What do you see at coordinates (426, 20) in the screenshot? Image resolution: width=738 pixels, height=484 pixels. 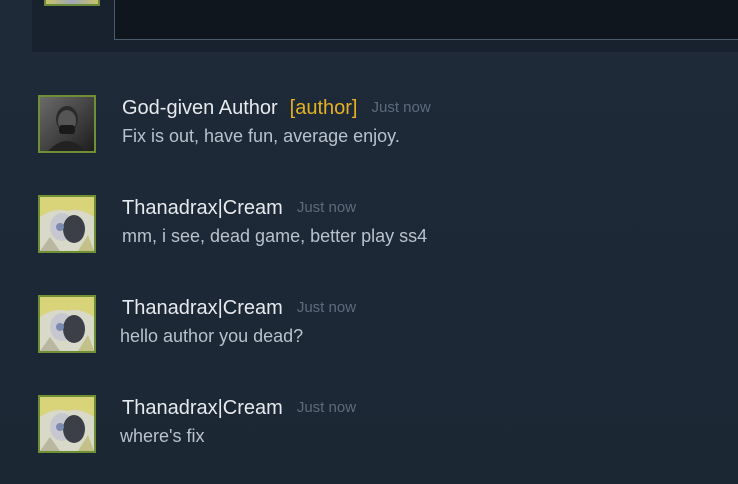 I see `comment-input` at bounding box center [426, 20].